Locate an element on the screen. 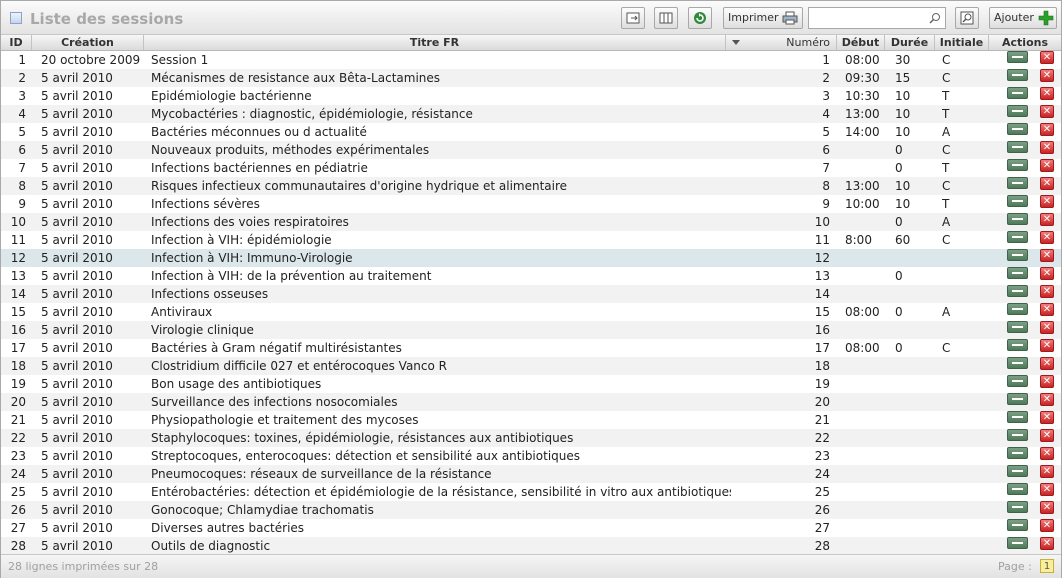 This screenshot has height=578, width=1062. column-header-numero: Numéro is located at coordinates (781, 42).